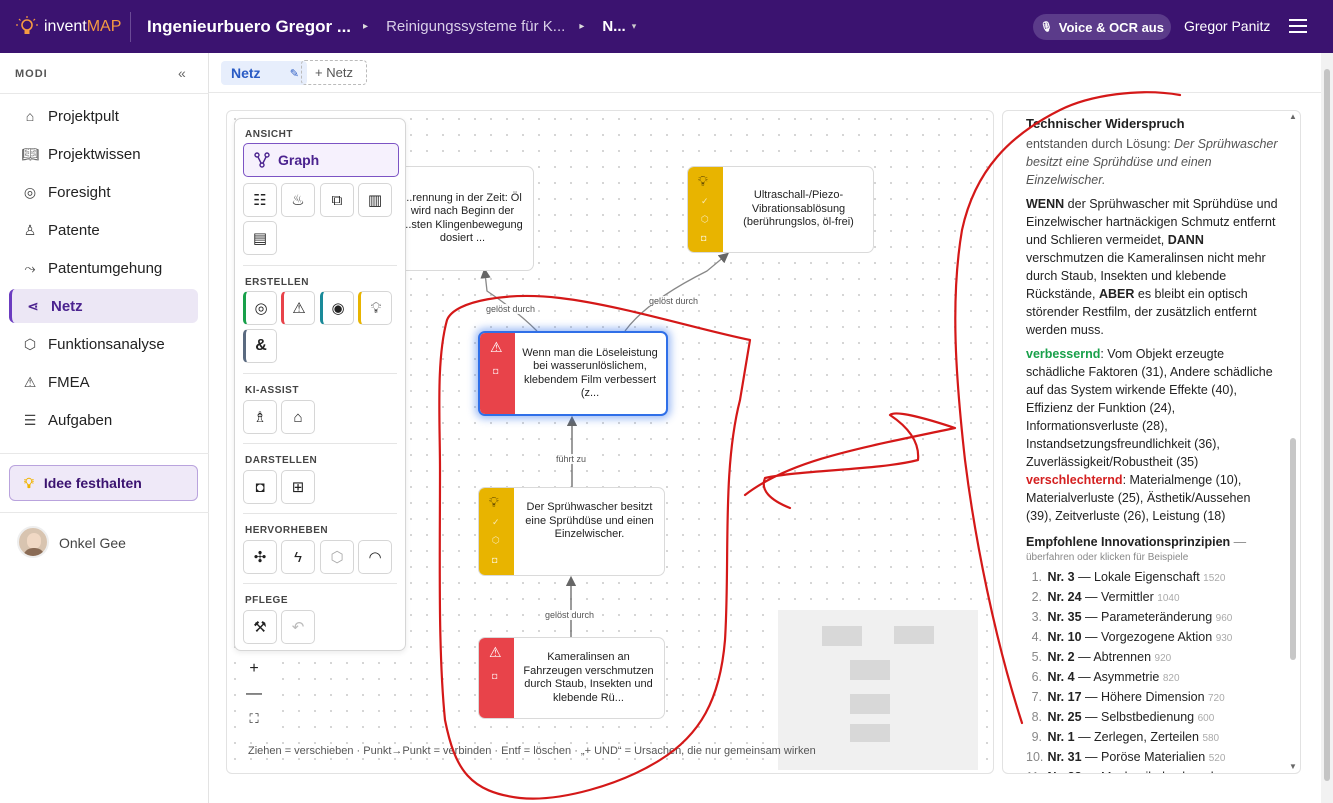  I want to click on sidebar-item-patentumgehung: ⤳ Patentumgehung, so click(103, 268).